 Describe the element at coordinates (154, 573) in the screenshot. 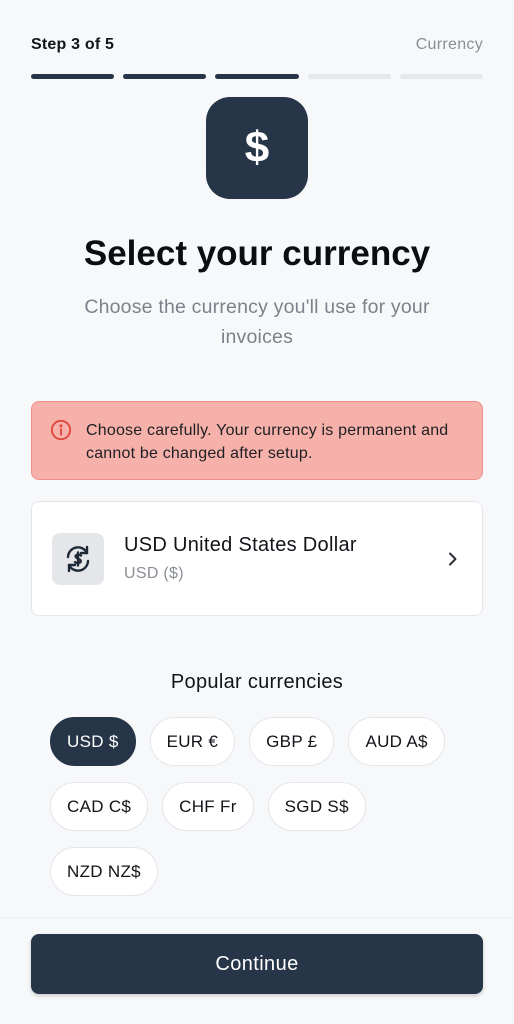

I see `selected-currency-code: USD ($)` at that location.